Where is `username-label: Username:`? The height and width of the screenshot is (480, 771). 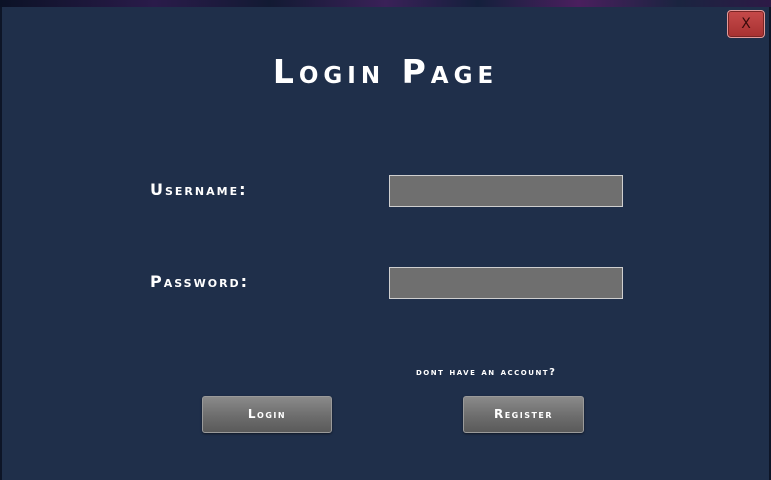
username-label: Username: is located at coordinates (199, 189).